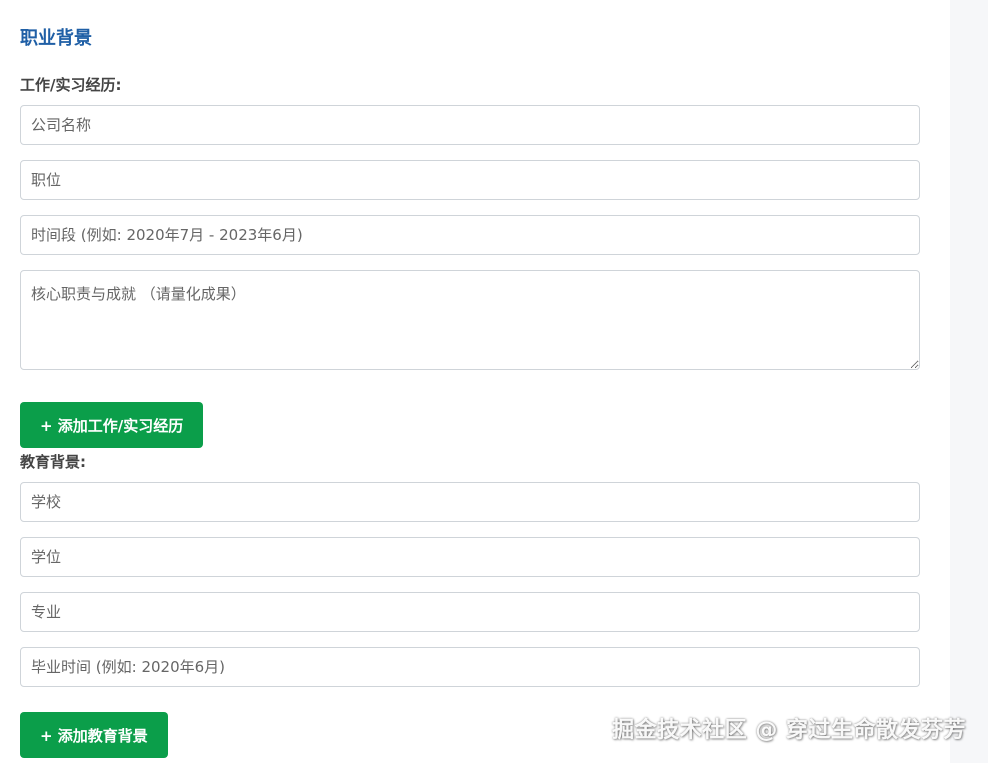 The image size is (988, 763). I want to click on company-name-input, so click(470, 125).